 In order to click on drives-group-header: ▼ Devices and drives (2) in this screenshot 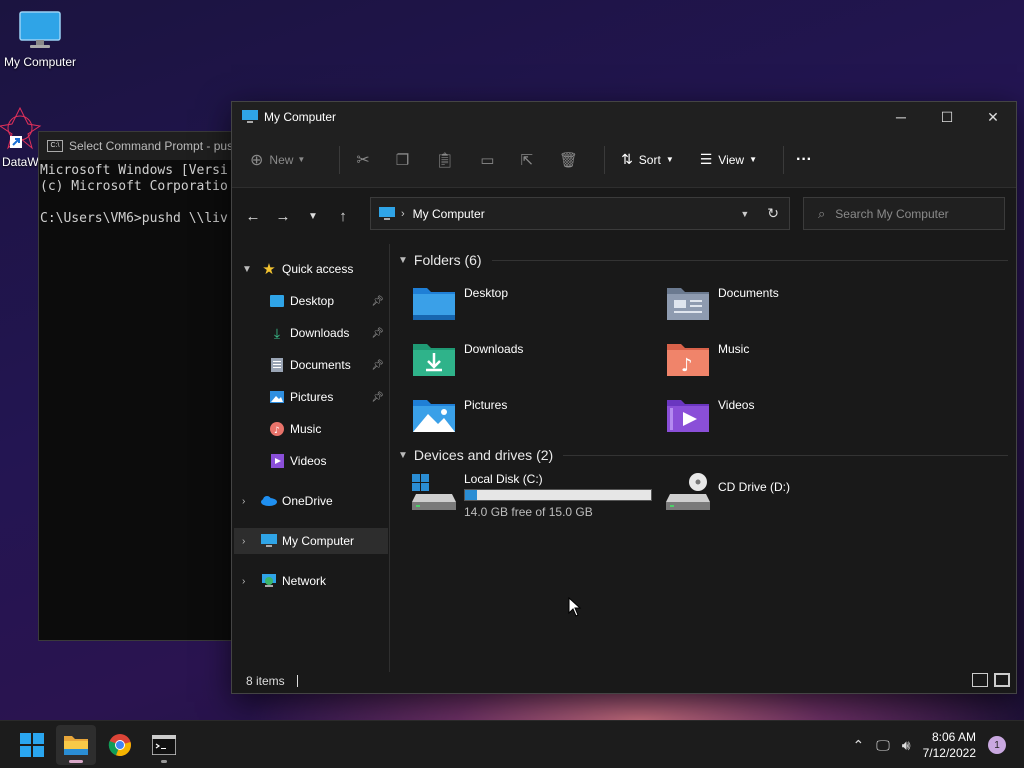, I will do `click(703, 455)`.